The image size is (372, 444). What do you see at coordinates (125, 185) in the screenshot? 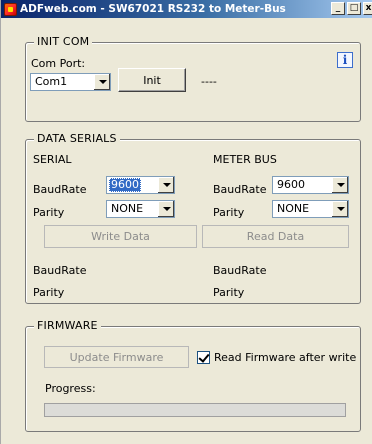
I see `serial-baudrate-value: 9600` at bounding box center [125, 185].